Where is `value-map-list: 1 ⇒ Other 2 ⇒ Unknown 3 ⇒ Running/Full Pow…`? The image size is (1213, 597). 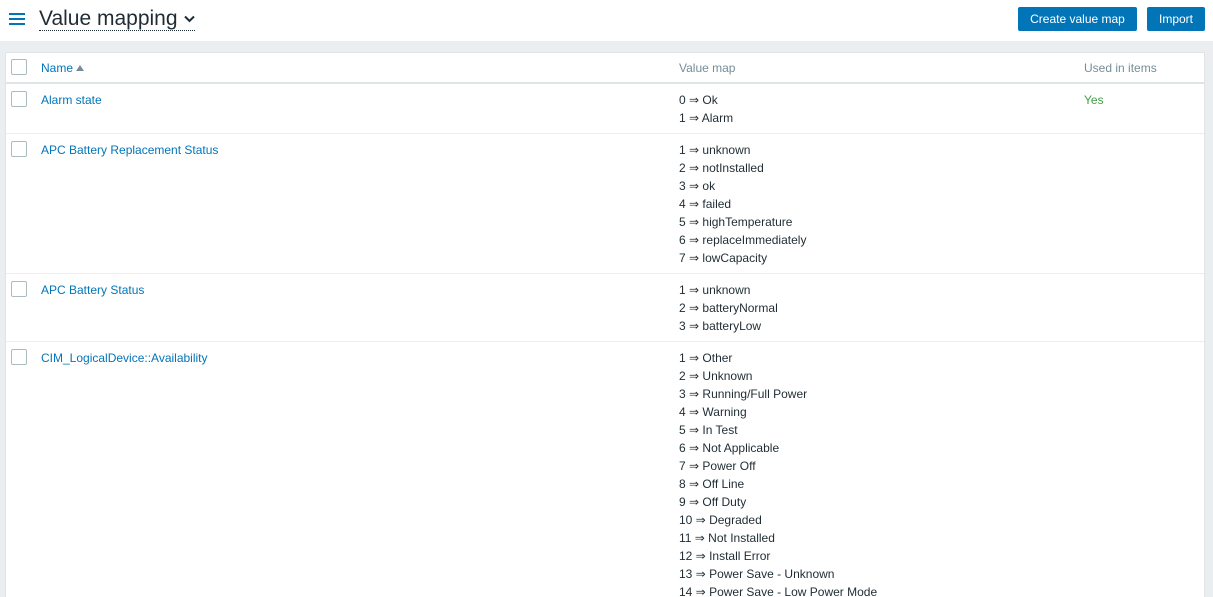
value-map-list: 1 ⇒ Other 2 ⇒ Unknown 3 ⇒ Running/Full Pow… is located at coordinates (778, 474).